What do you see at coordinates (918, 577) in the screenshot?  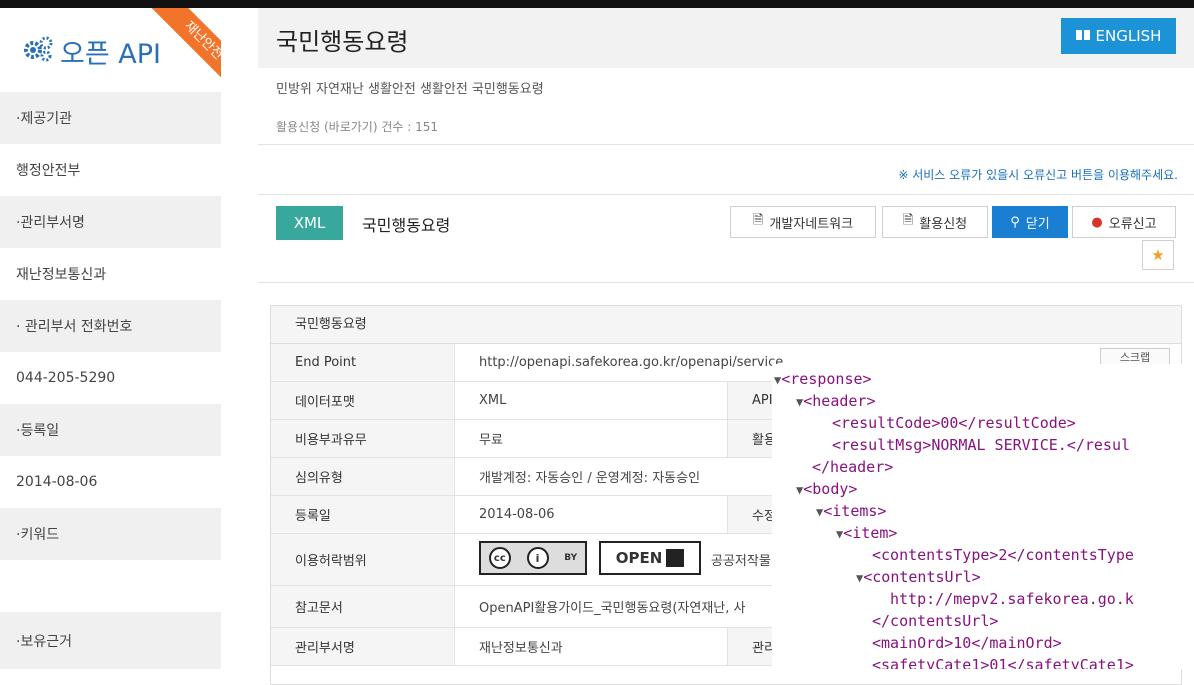 I see `xml-line: ▼<contentsUrl>` at bounding box center [918, 577].